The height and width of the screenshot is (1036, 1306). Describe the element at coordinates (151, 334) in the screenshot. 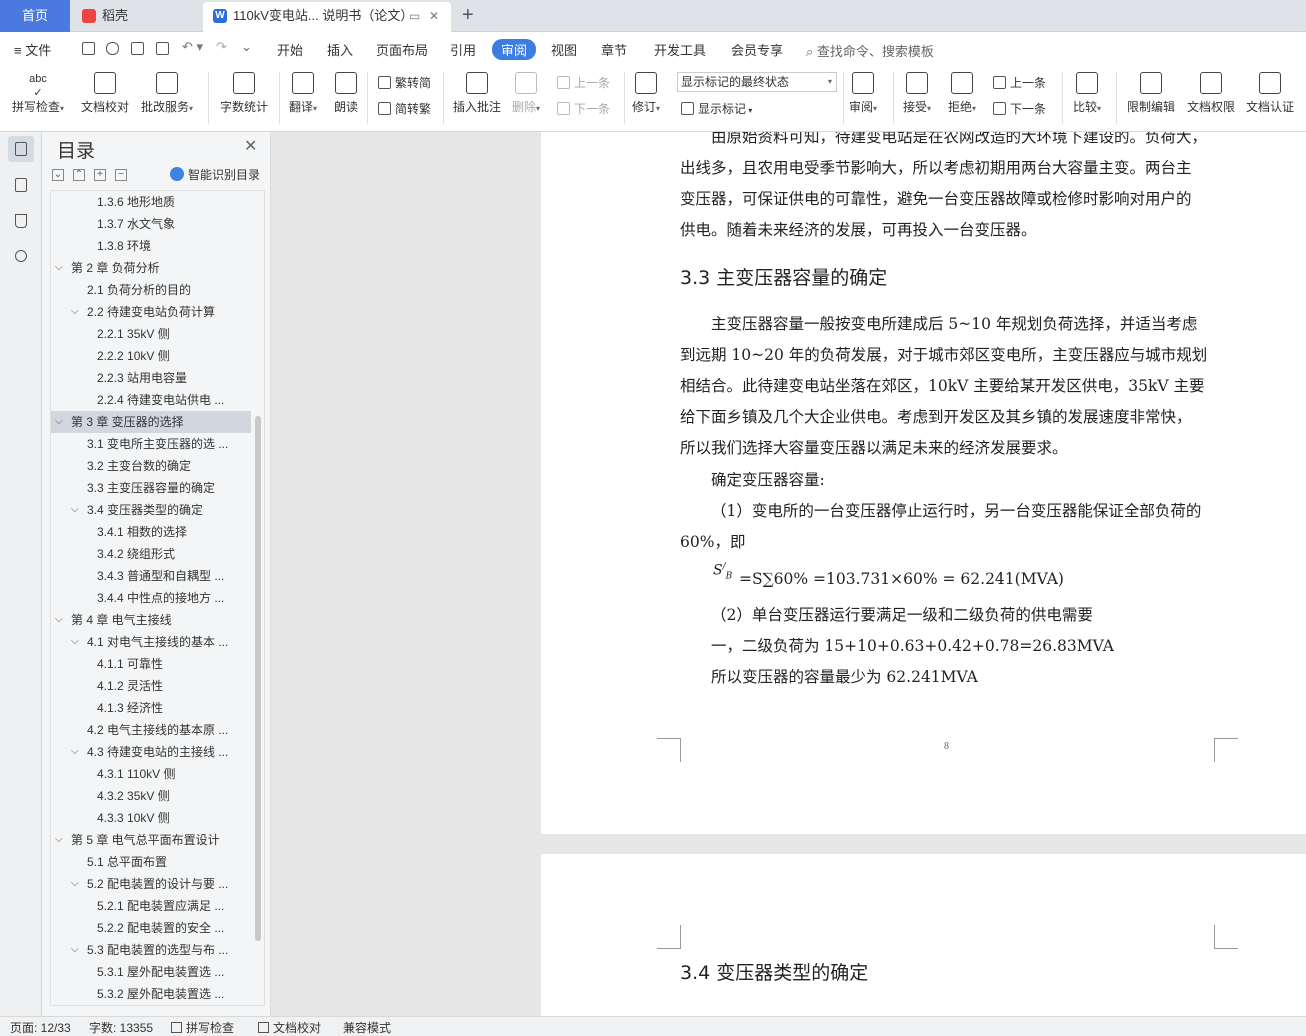

I see `toc-item: 2.2.1 35kV 侧` at that location.